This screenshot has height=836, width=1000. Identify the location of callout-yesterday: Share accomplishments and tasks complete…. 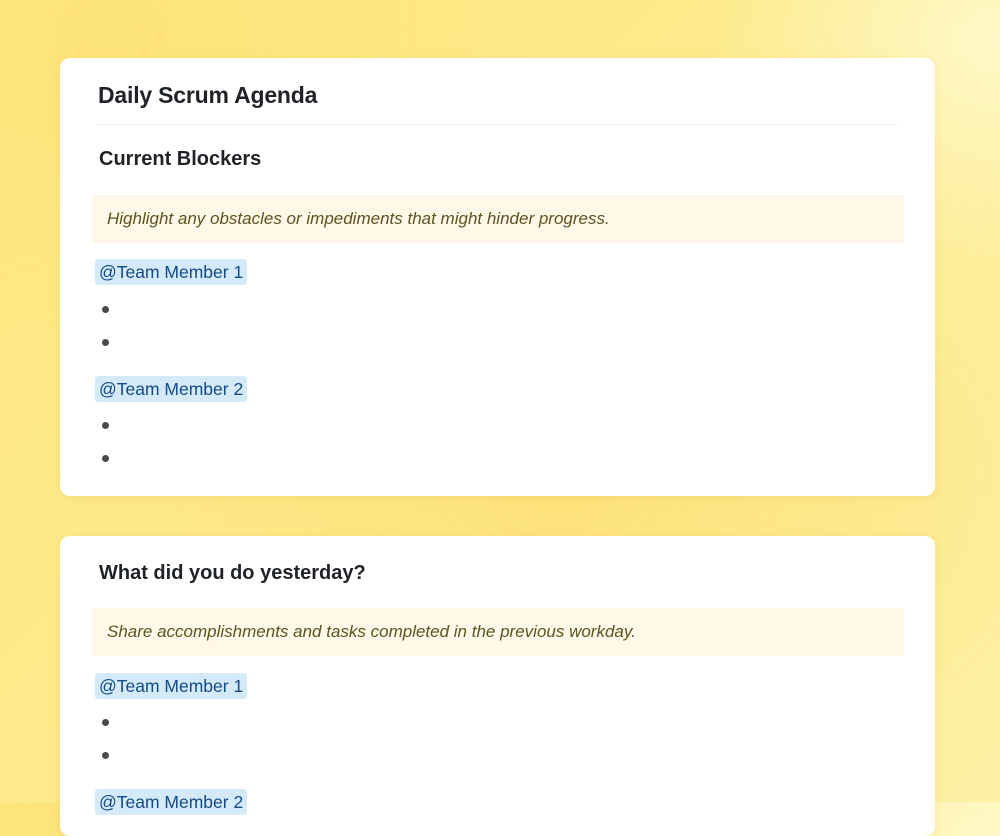
(498, 632).